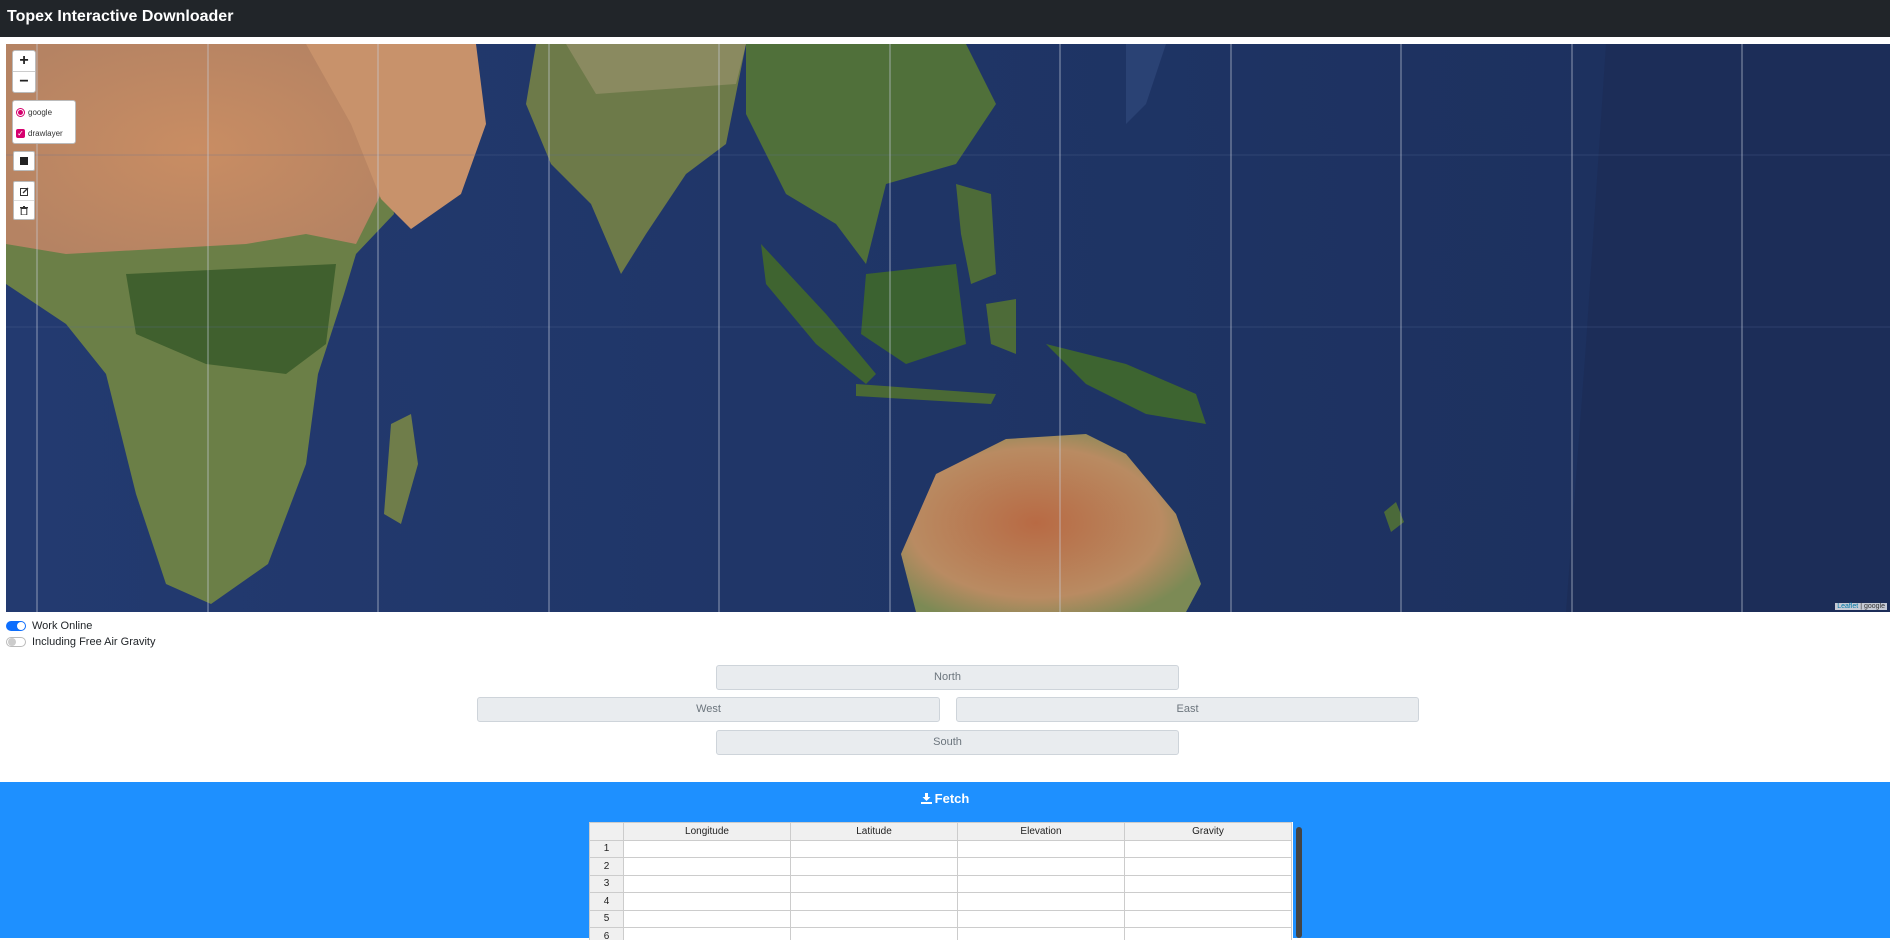  I want to click on draw-toolbar, so click(24, 161).